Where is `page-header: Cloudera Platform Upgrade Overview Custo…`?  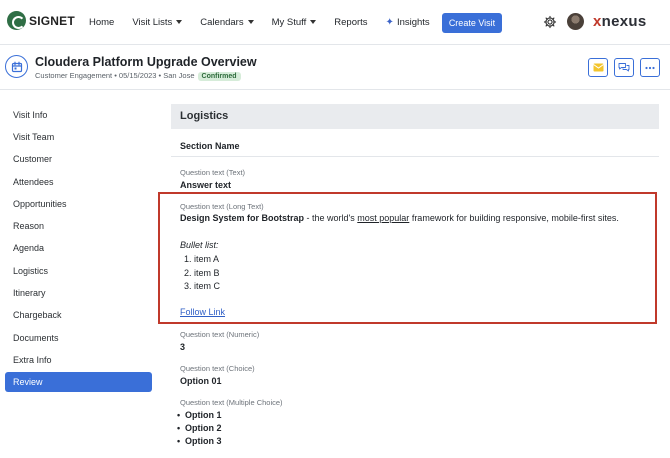
page-header: Cloudera Platform Upgrade Overview Custo… is located at coordinates (335, 68).